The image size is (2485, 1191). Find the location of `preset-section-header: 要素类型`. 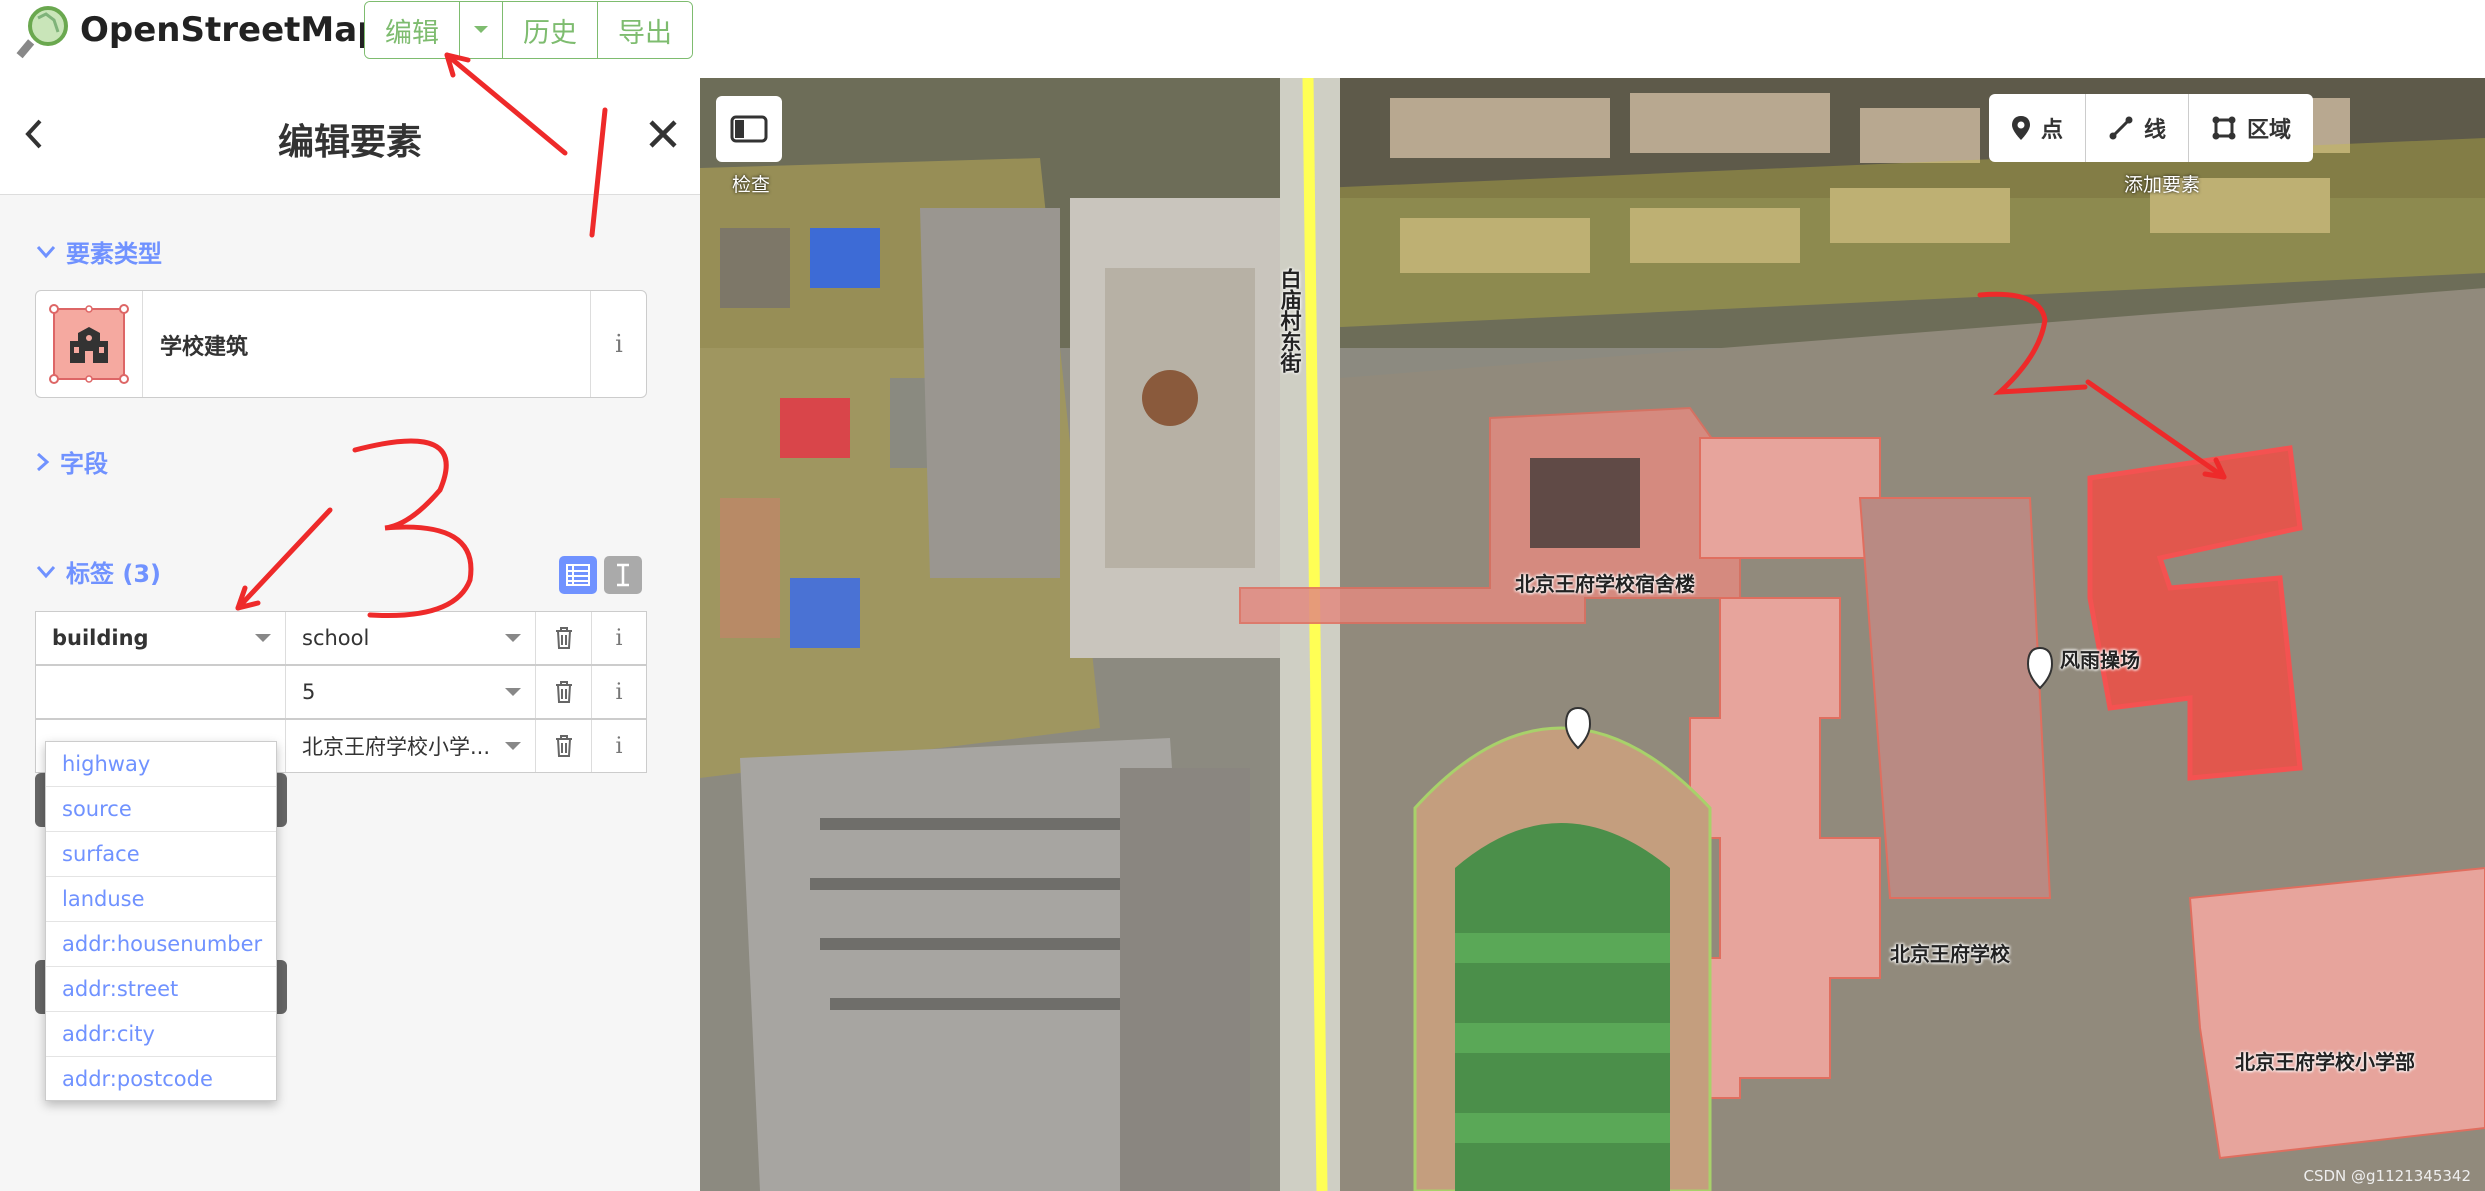

preset-section-header: 要素类型 is located at coordinates (99, 251).